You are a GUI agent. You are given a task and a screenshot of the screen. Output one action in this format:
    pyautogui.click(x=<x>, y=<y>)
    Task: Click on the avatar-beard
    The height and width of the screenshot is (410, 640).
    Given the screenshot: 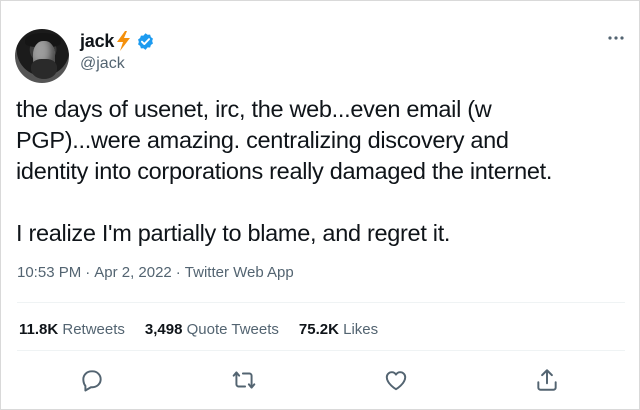 What is the action you would take?
    pyautogui.click(x=44, y=69)
    